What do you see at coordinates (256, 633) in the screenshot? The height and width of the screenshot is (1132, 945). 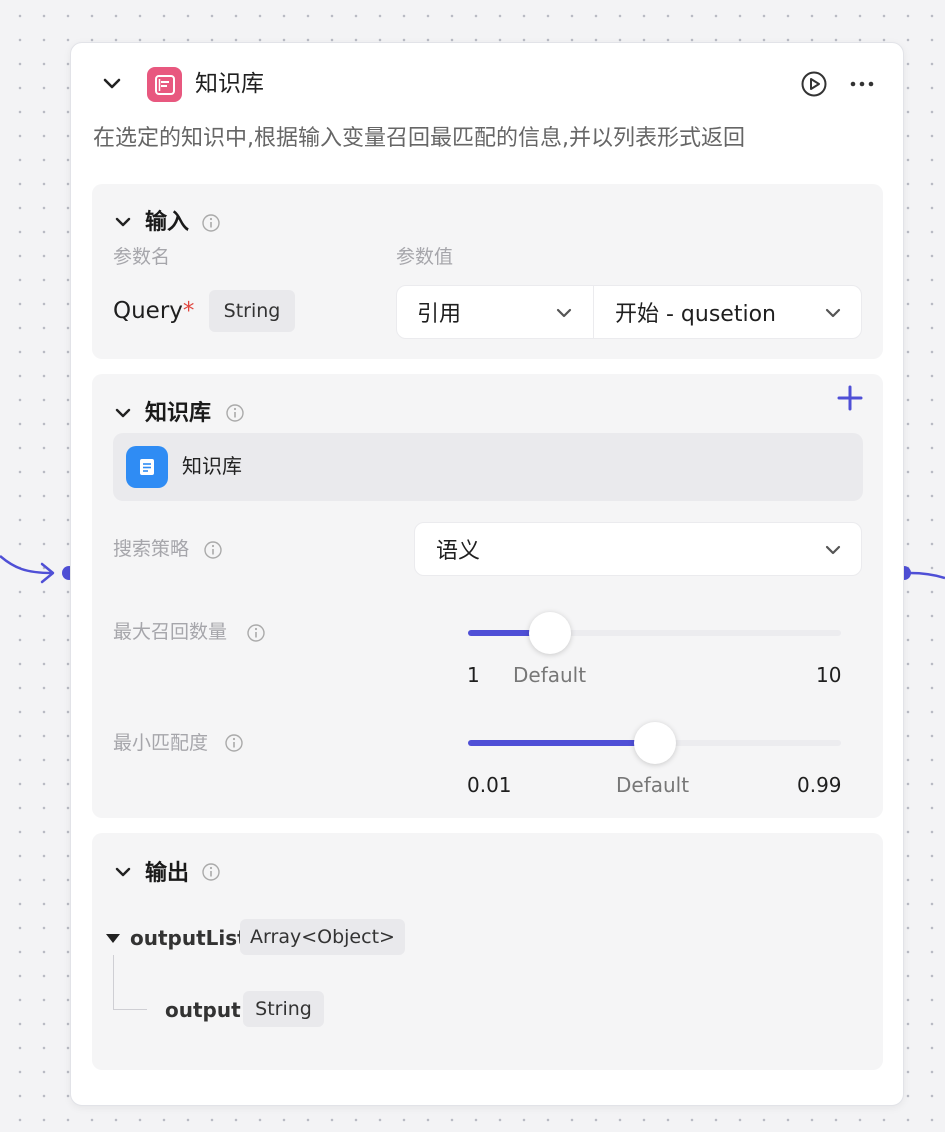 I see `max-recall-info-icon` at bounding box center [256, 633].